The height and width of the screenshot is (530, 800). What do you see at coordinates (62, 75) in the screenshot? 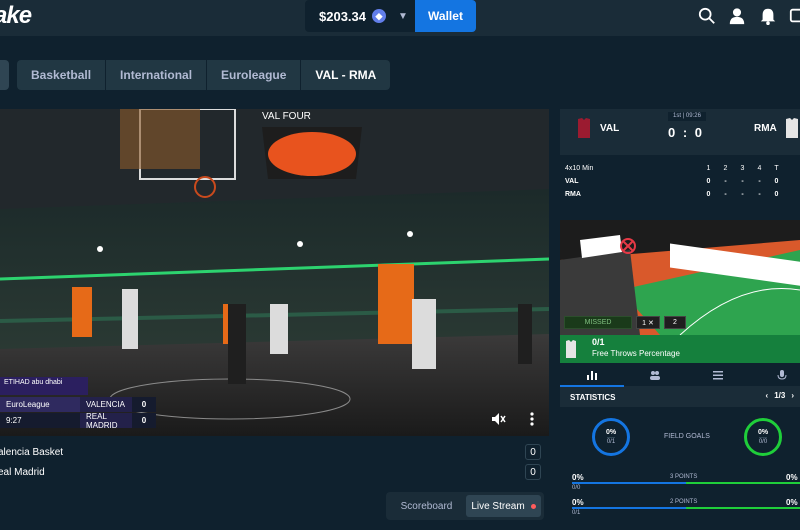
I see `breadcrumb-basketball: Basketball` at bounding box center [62, 75].